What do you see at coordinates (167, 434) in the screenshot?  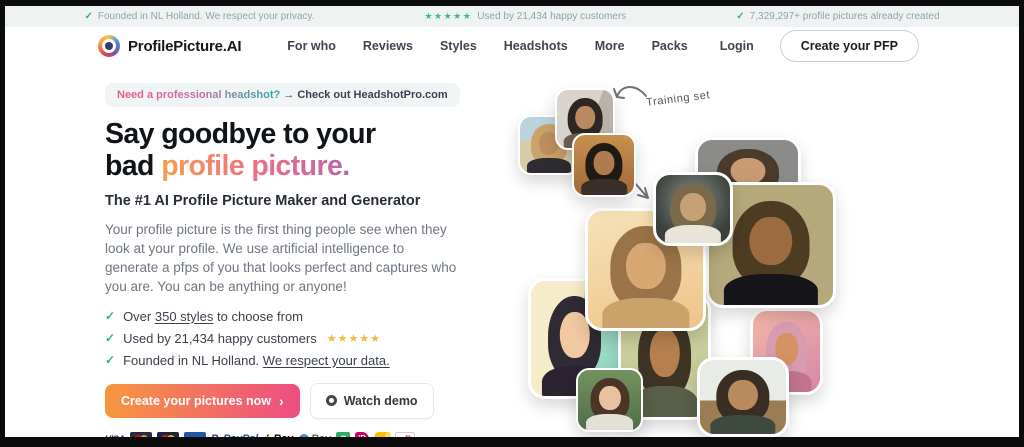 I see `maestro-icon` at bounding box center [167, 434].